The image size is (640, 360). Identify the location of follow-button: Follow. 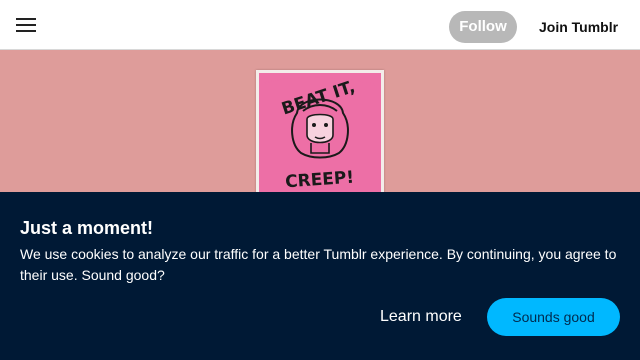
(483, 27).